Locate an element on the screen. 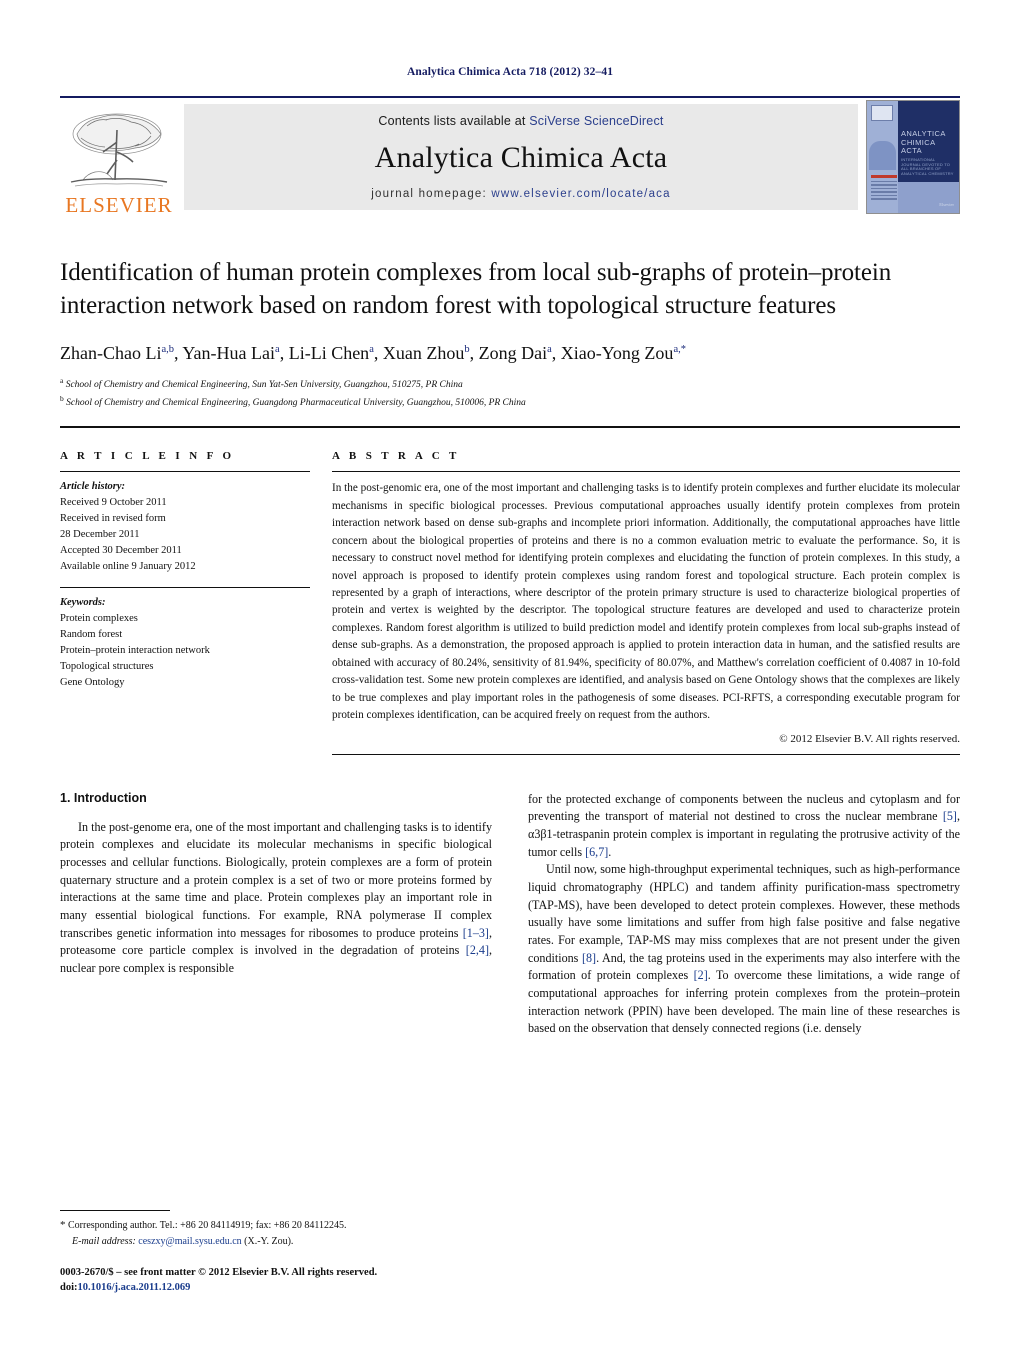 This screenshot has height=1351, width=1020. elsevier-logo: ELSEVIER is located at coordinates (119, 157).